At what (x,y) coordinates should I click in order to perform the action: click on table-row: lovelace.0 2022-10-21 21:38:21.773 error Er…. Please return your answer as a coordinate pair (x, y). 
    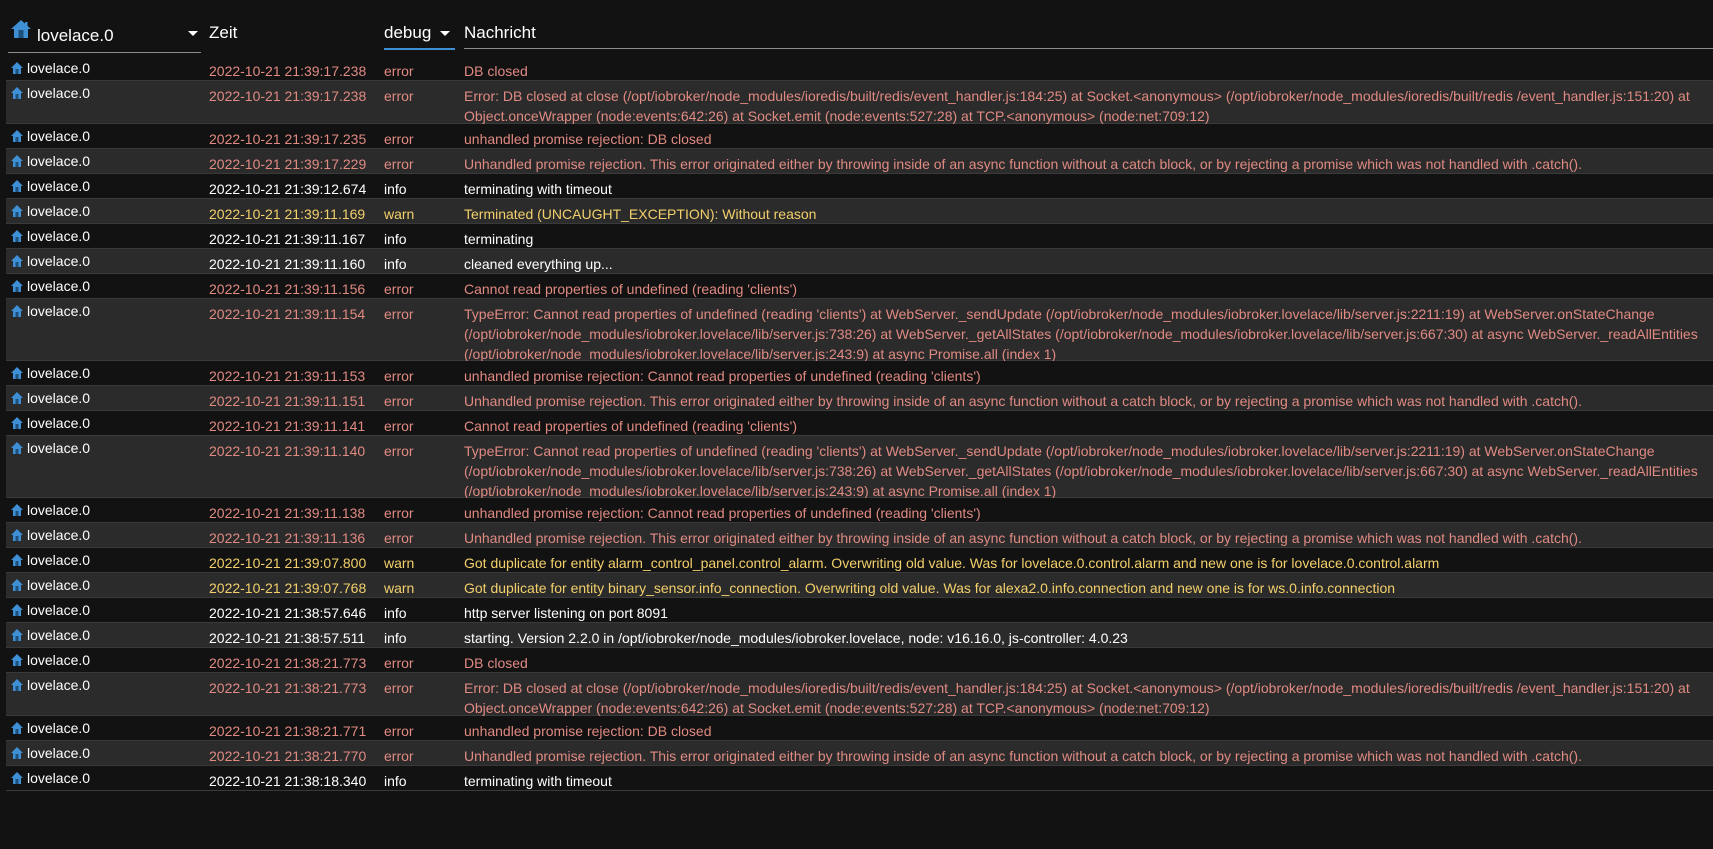
    Looking at the image, I should click on (859, 694).